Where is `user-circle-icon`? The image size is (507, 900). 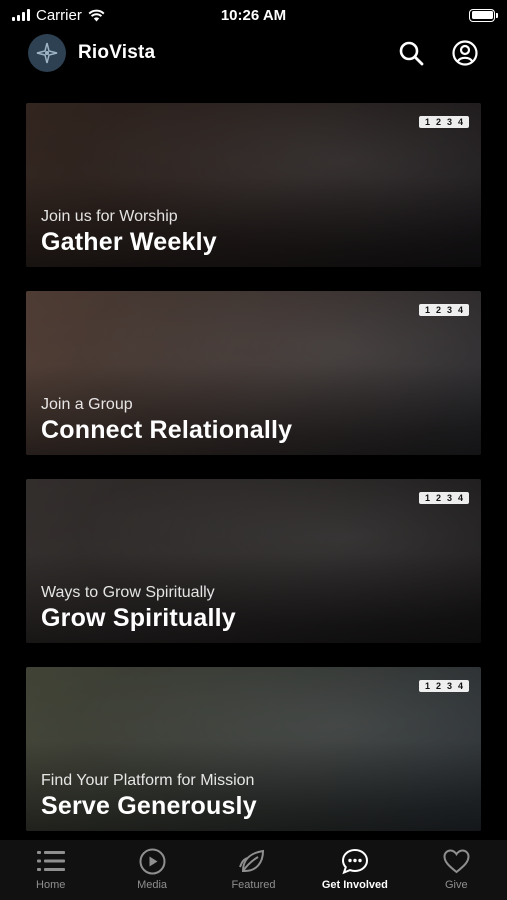 user-circle-icon is located at coordinates (465, 53).